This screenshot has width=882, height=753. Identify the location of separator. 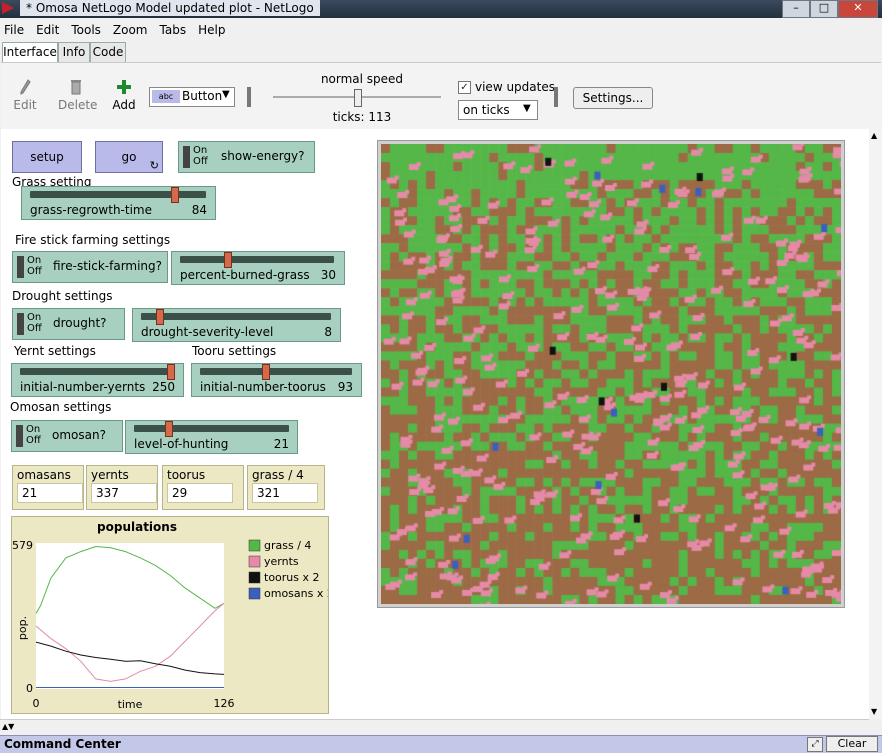
(556, 97).